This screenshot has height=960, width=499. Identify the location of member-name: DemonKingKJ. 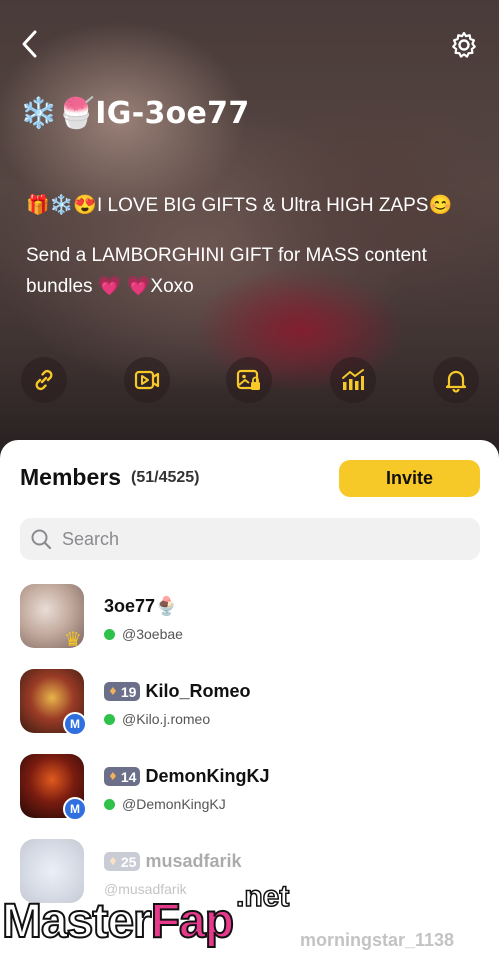
(207, 776).